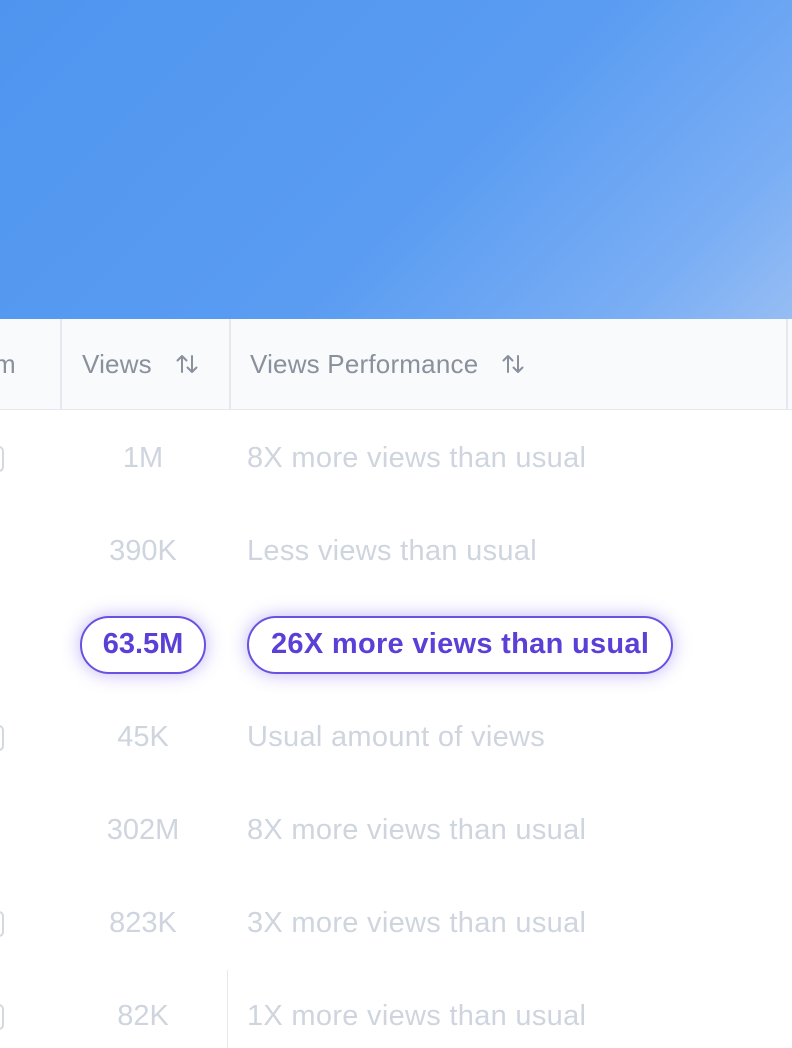 This screenshot has height=1048, width=792. I want to click on views-column-header: Views, so click(144, 364).